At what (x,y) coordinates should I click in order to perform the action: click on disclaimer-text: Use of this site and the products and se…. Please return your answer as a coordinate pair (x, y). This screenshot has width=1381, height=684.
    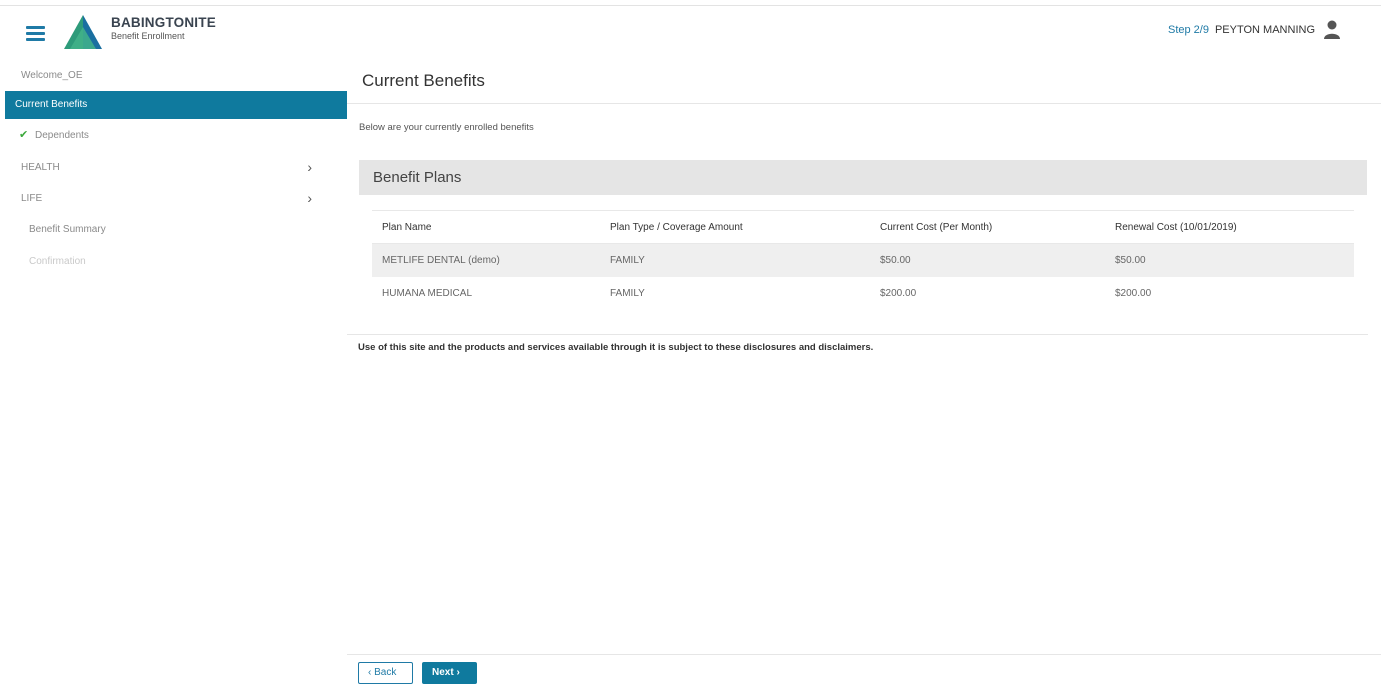
    Looking at the image, I should click on (616, 347).